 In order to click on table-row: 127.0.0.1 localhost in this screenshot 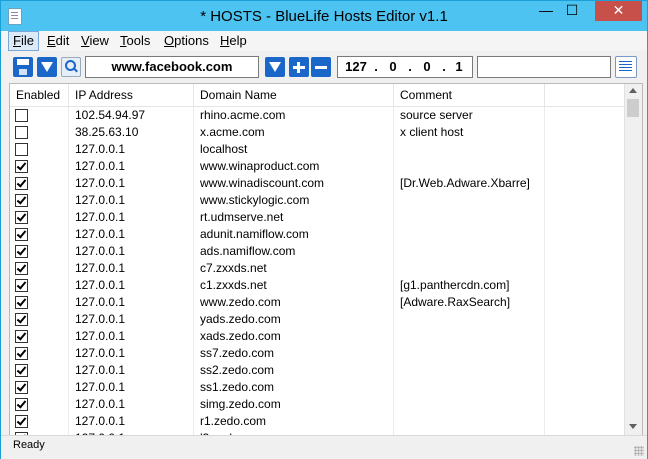, I will do `click(317, 149)`.